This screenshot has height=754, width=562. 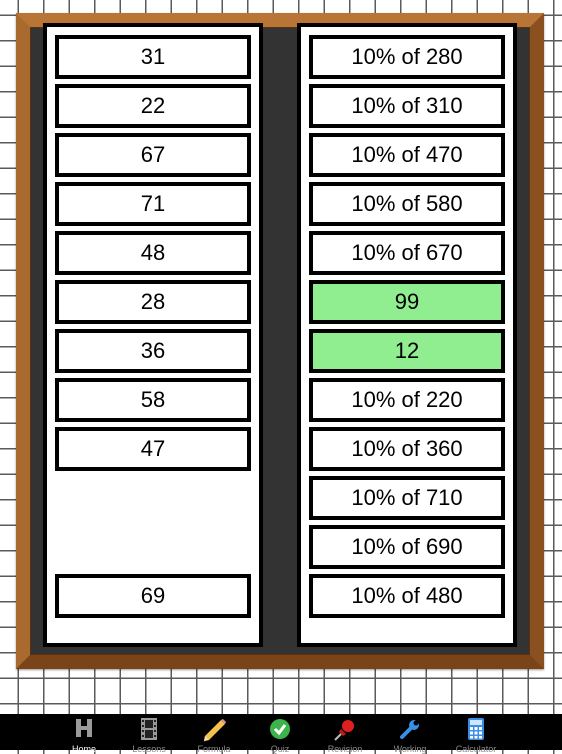 I want to click on left-card-3: 67, so click(x=153, y=155).